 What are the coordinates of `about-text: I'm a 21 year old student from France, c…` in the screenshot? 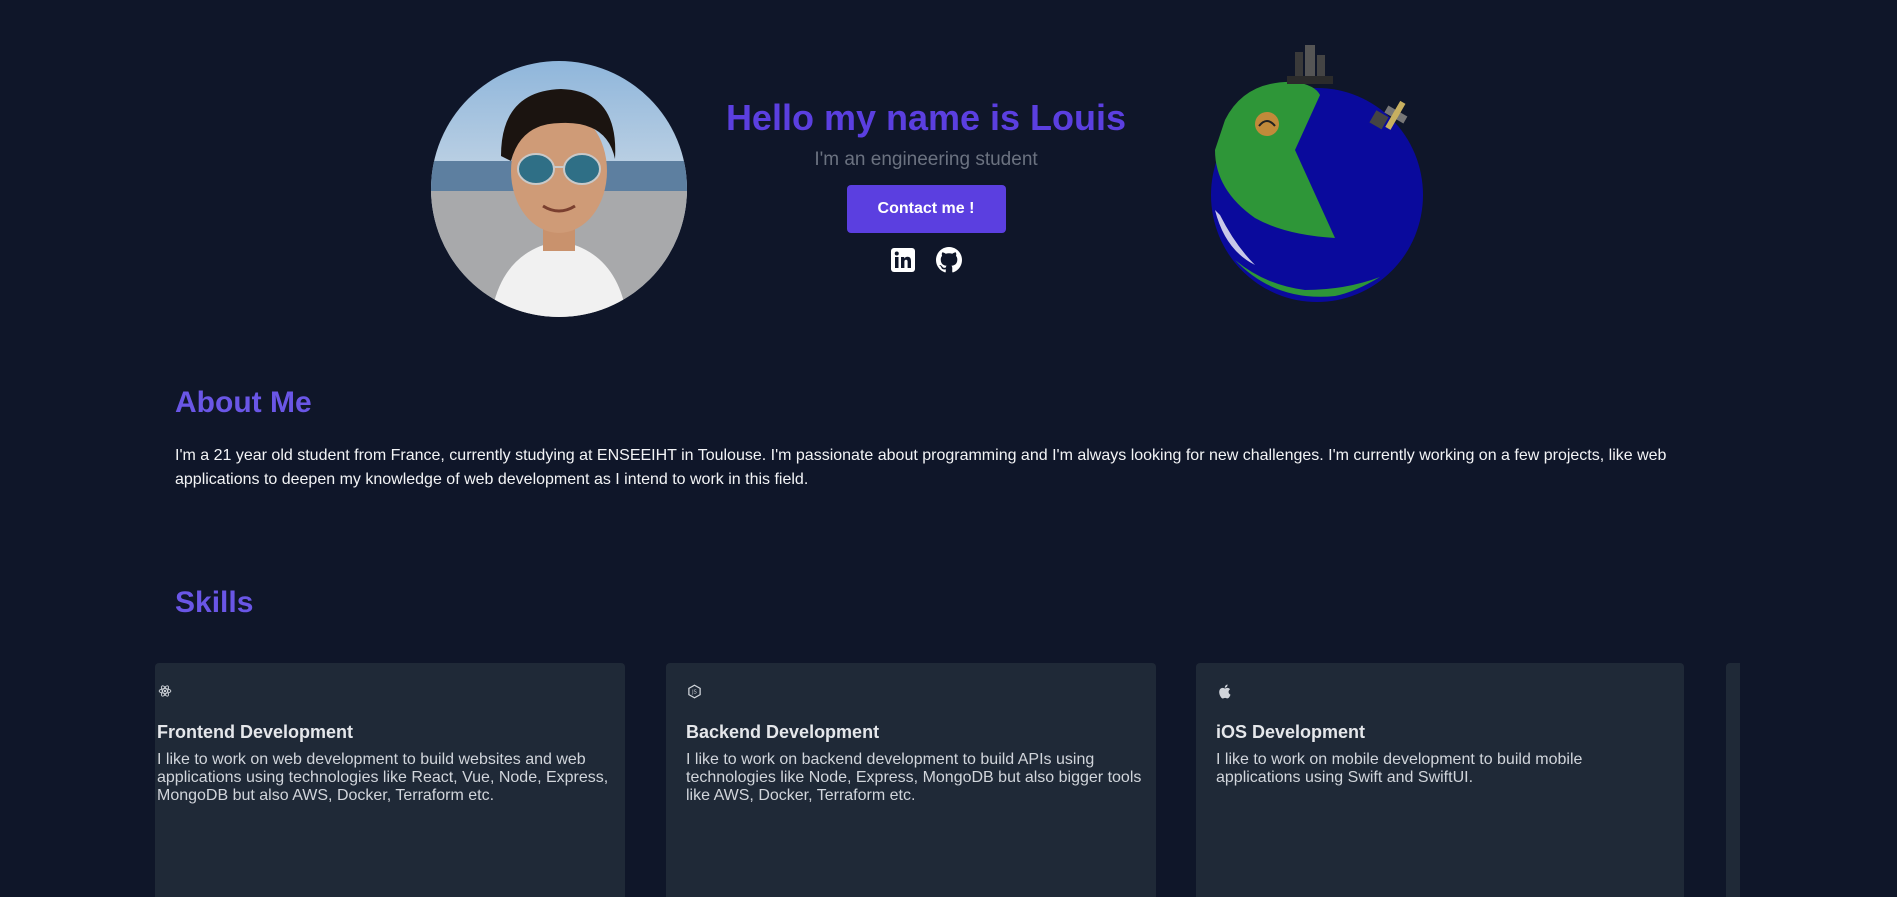 It's located at (921, 467).